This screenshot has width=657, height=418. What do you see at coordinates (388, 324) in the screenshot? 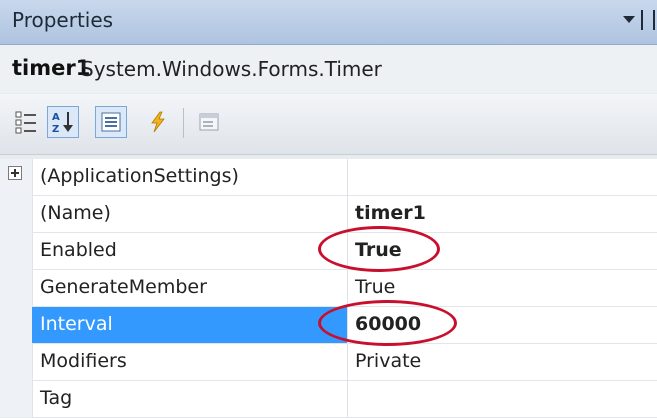
I see `property-value: 60000` at bounding box center [388, 324].